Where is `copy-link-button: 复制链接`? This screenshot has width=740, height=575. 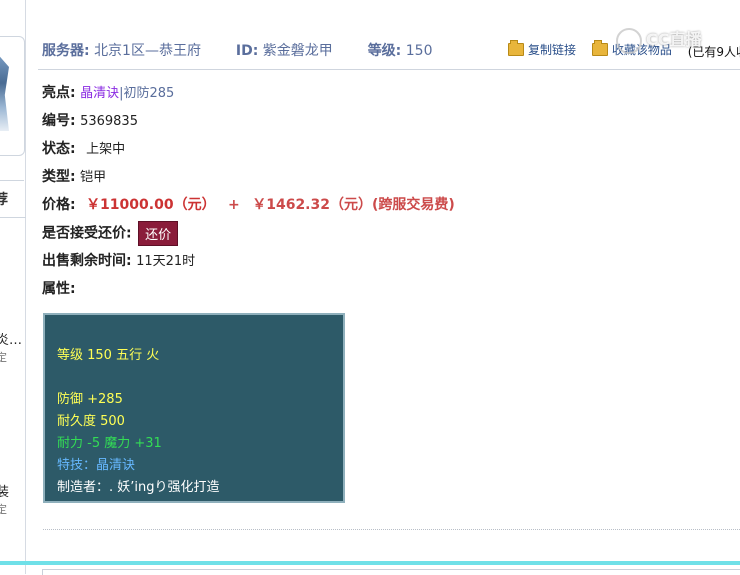 copy-link-button: 复制链接 is located at coordinates (542, 49).